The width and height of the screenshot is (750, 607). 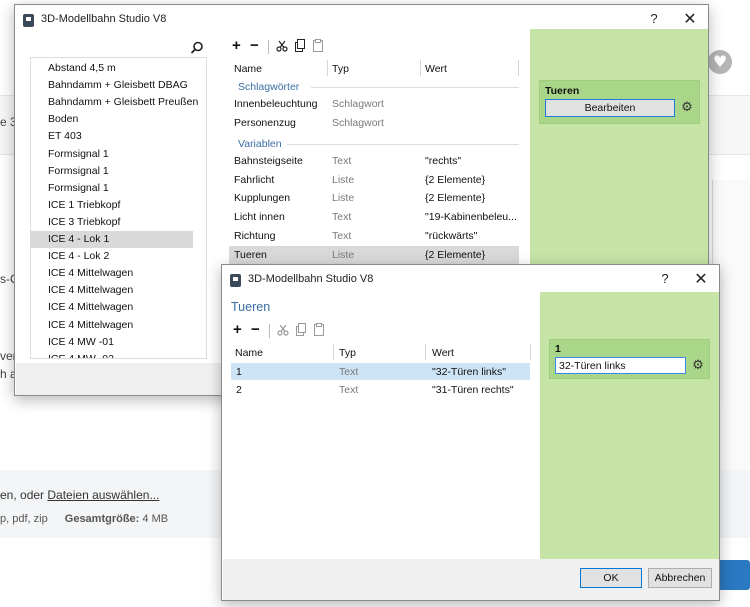 What do you see at coordinates (112, 119) in the screenshot?
I see `list-item: Boden` at bounding box center [112, 119].